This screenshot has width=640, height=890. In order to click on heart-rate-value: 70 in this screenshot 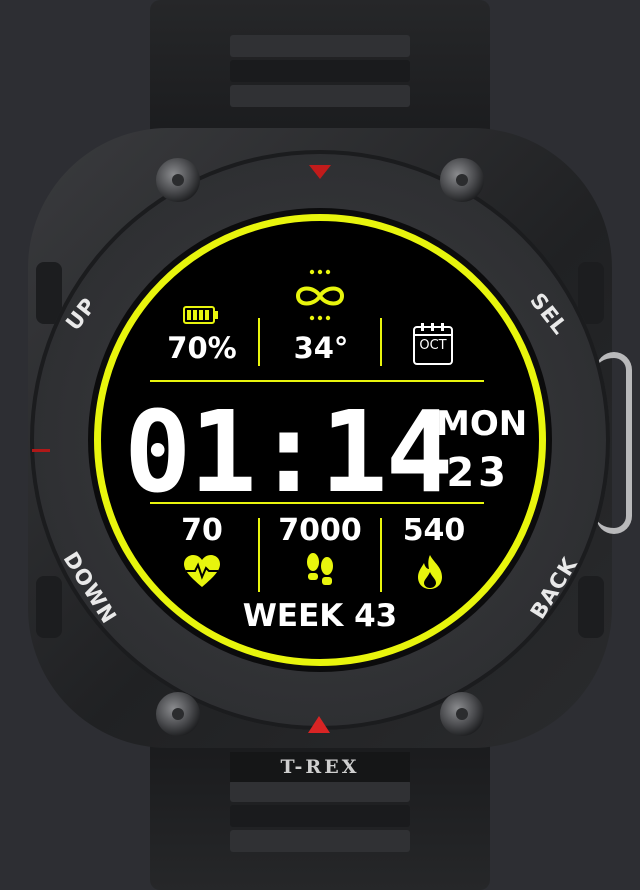, I will do `click(202, 530)`.